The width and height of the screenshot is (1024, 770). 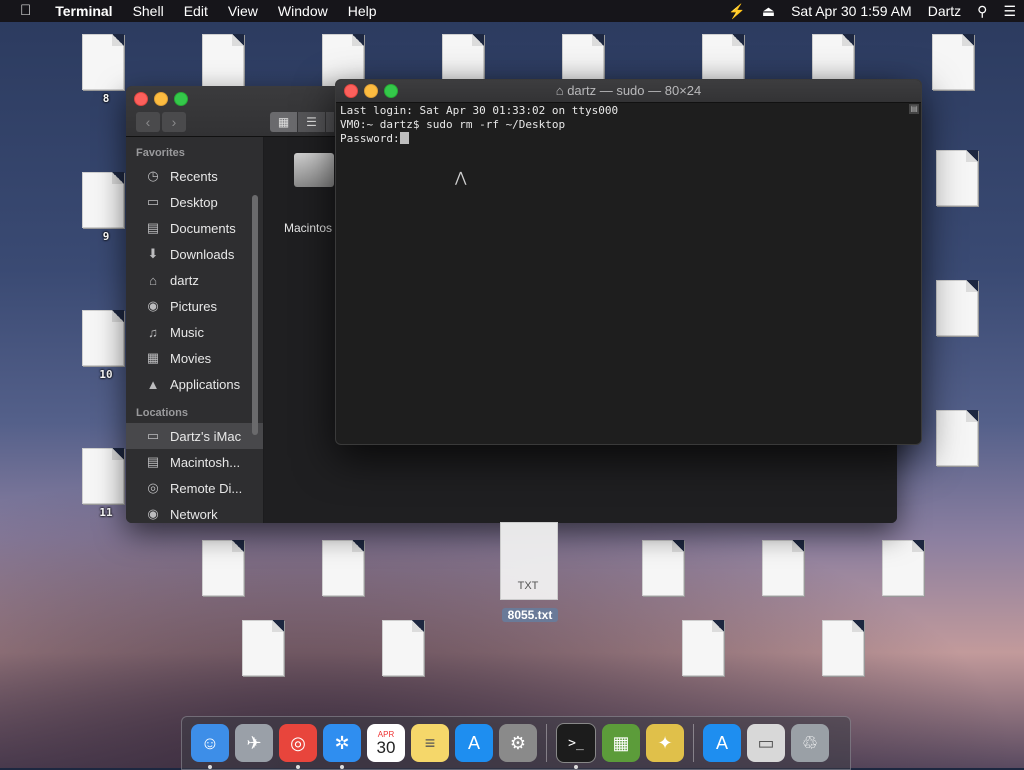 I want to click on terminal-icon: >_, so click(x=576, y=746).